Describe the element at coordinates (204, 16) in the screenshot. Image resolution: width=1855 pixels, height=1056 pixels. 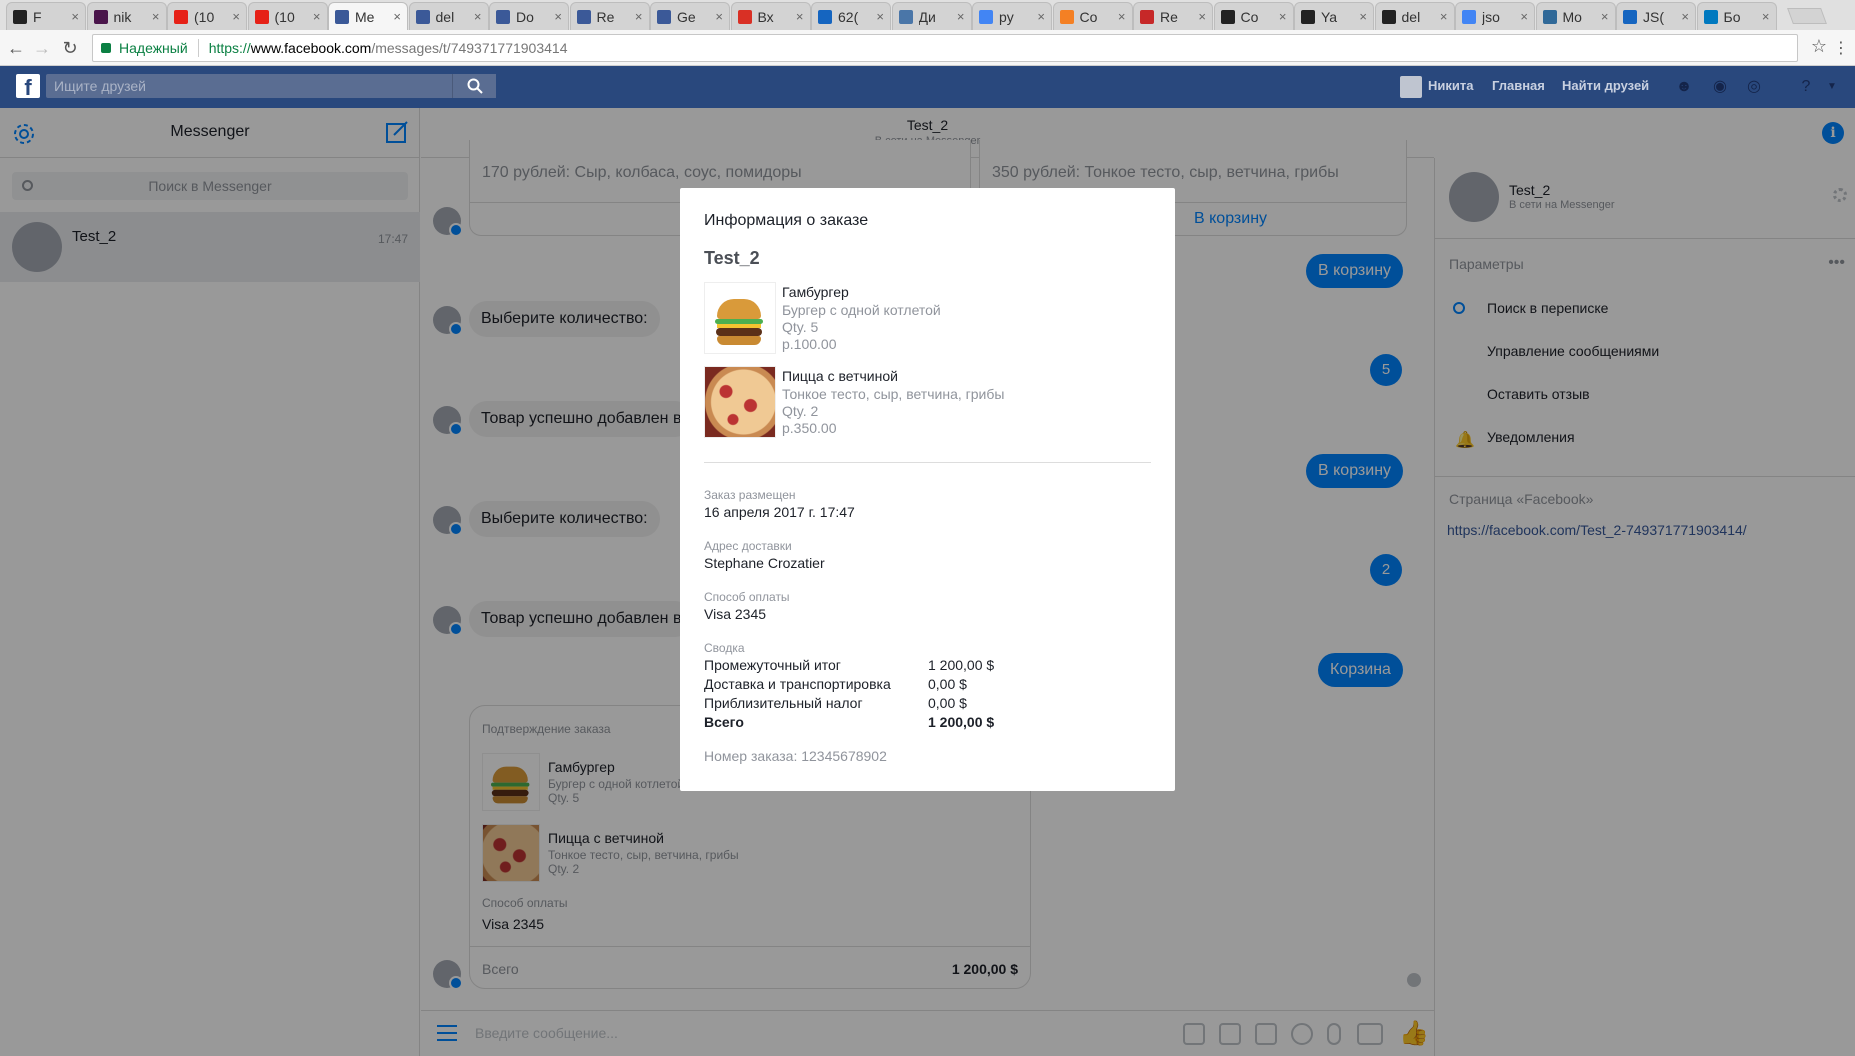
I see `tab-label: (10` at that location.